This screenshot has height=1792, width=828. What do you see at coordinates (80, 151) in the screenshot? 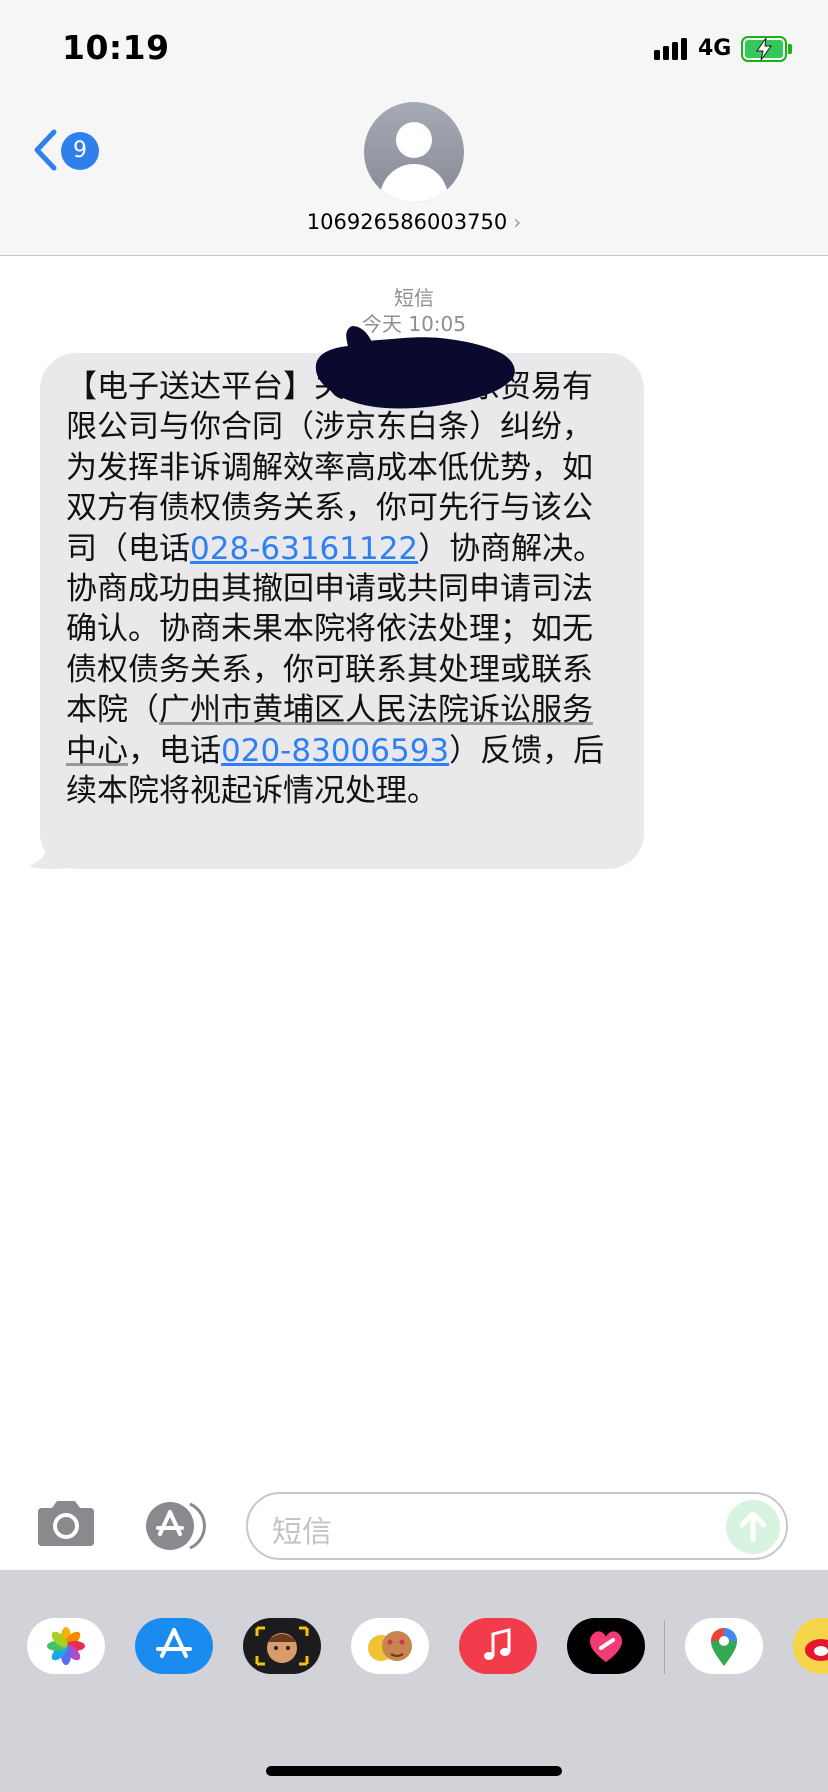
I see `unread-count-badge: 9` at bounding box center [80, 151].